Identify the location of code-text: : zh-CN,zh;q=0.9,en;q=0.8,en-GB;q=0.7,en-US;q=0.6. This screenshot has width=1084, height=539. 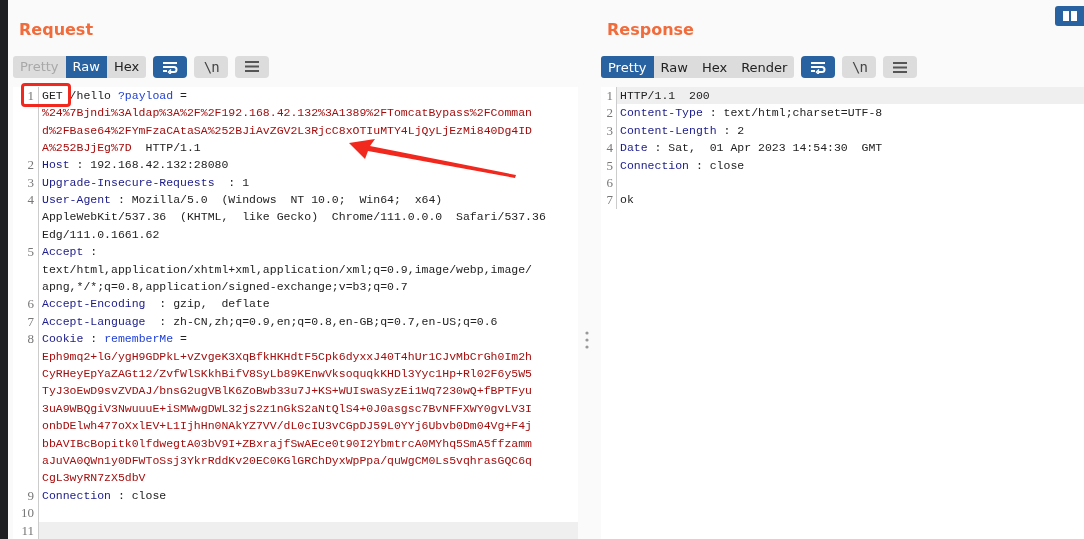
(328, 321).